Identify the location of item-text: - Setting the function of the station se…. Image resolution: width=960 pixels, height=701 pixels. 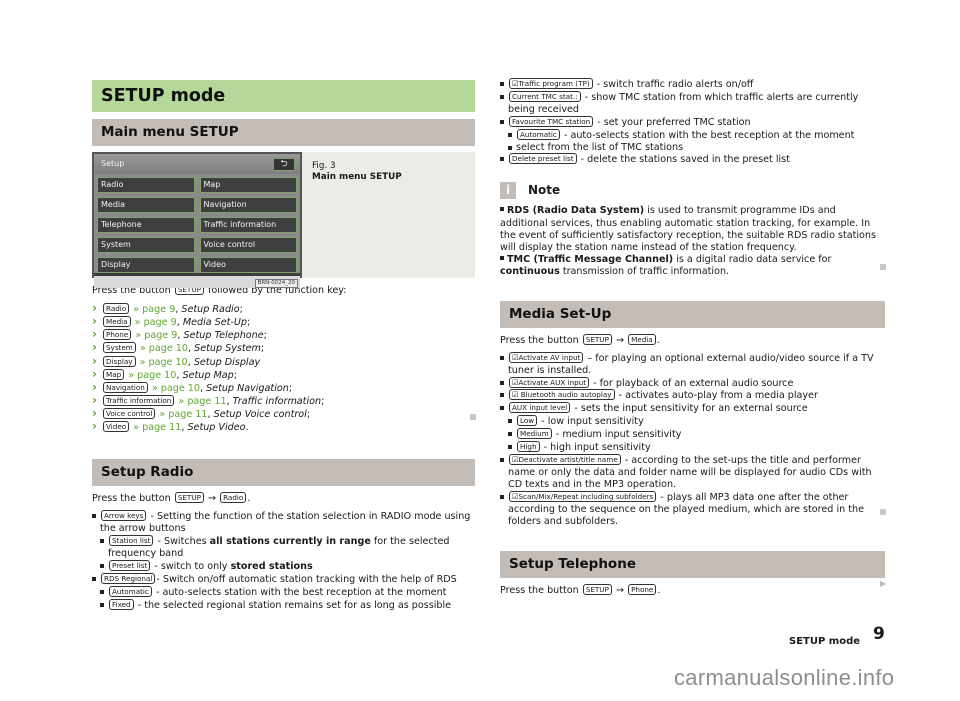
(285, 523).